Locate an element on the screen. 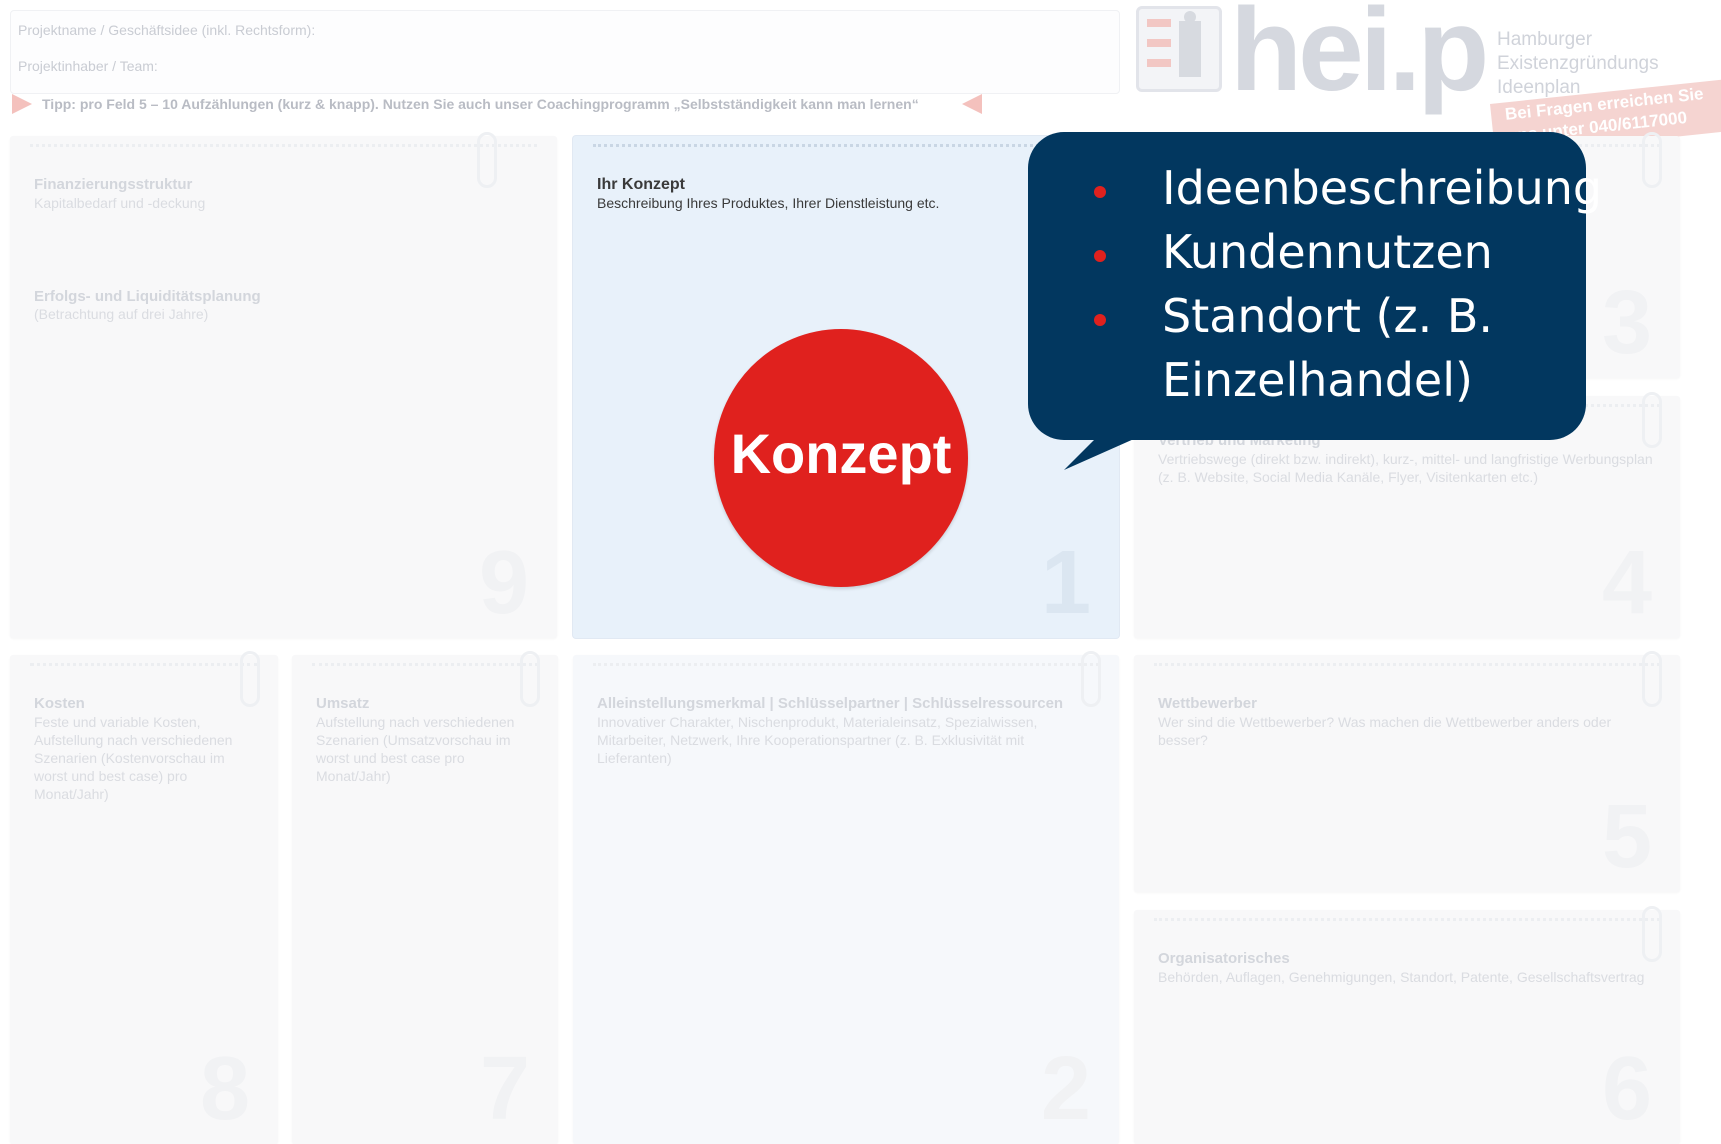  card-number: 9 is located at coordinates (503, 583).